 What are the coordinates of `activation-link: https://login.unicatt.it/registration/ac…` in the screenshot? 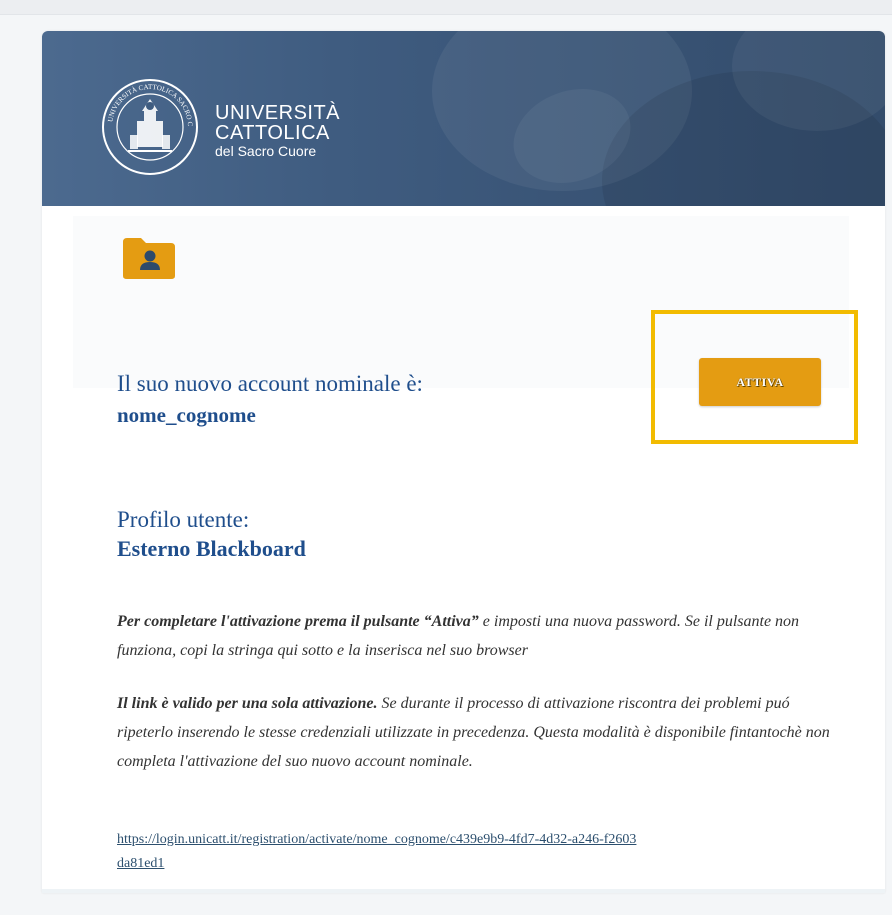 It's located at (377, 852).